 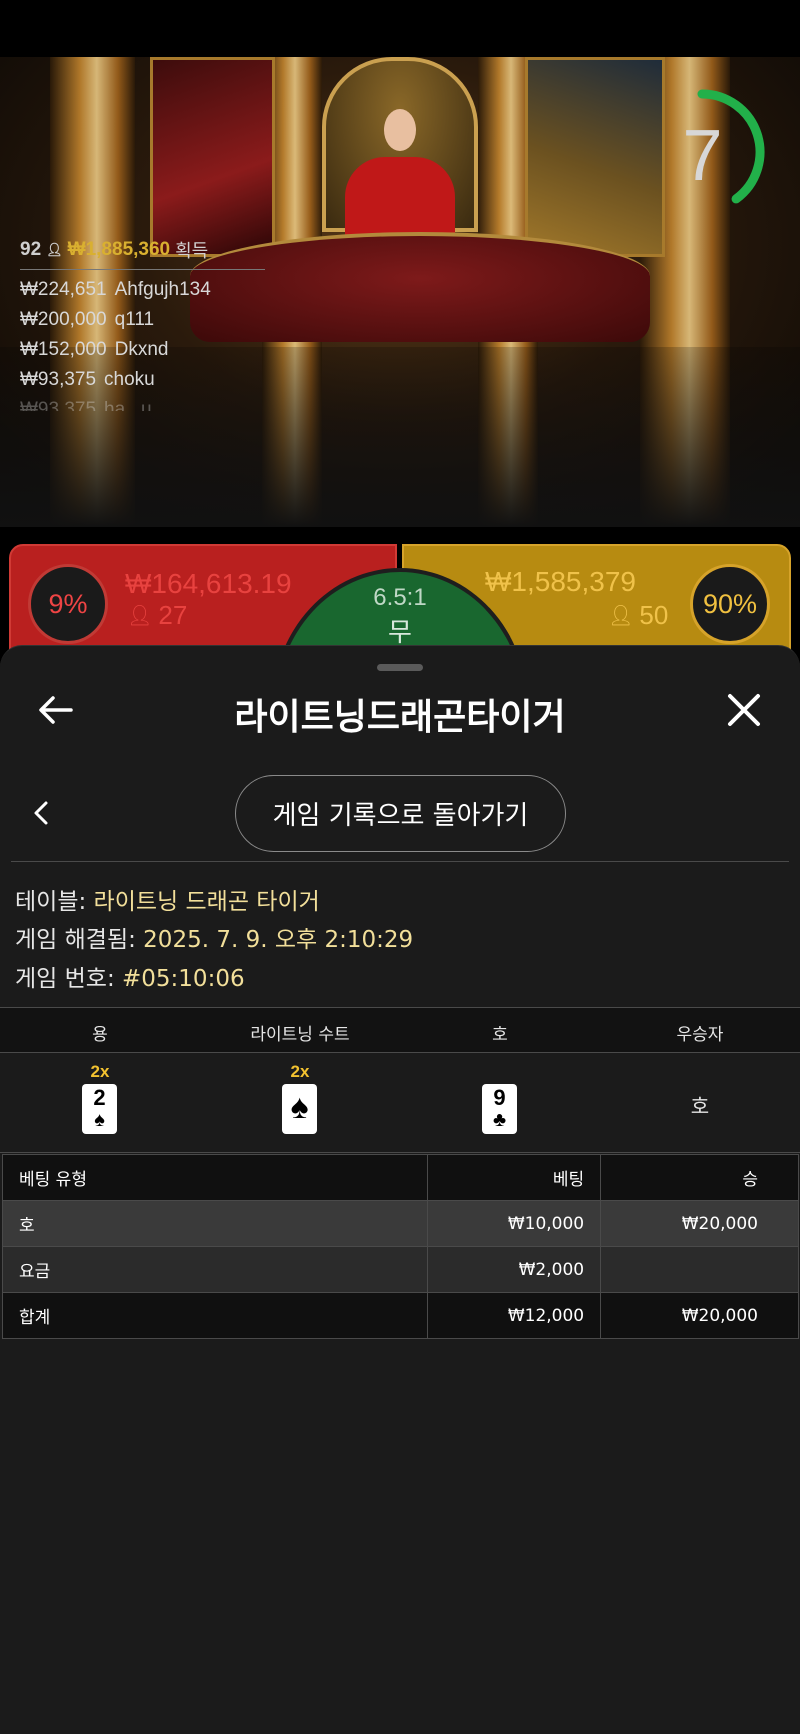 I want to click on total-bet: ₩12,000, so click(x=514, y=1315).